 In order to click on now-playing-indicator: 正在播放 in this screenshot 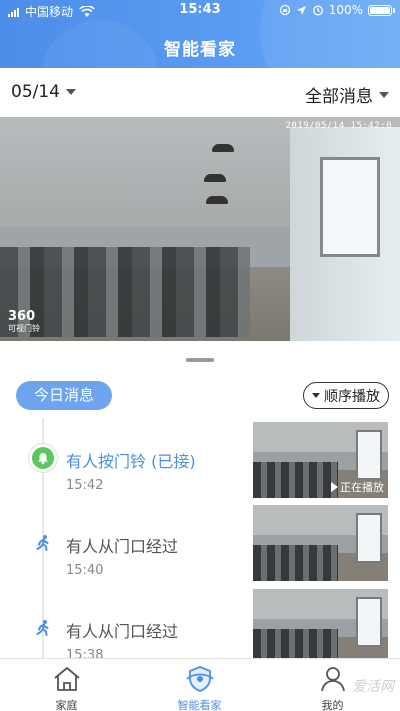, I will do `click(357, 487)`.